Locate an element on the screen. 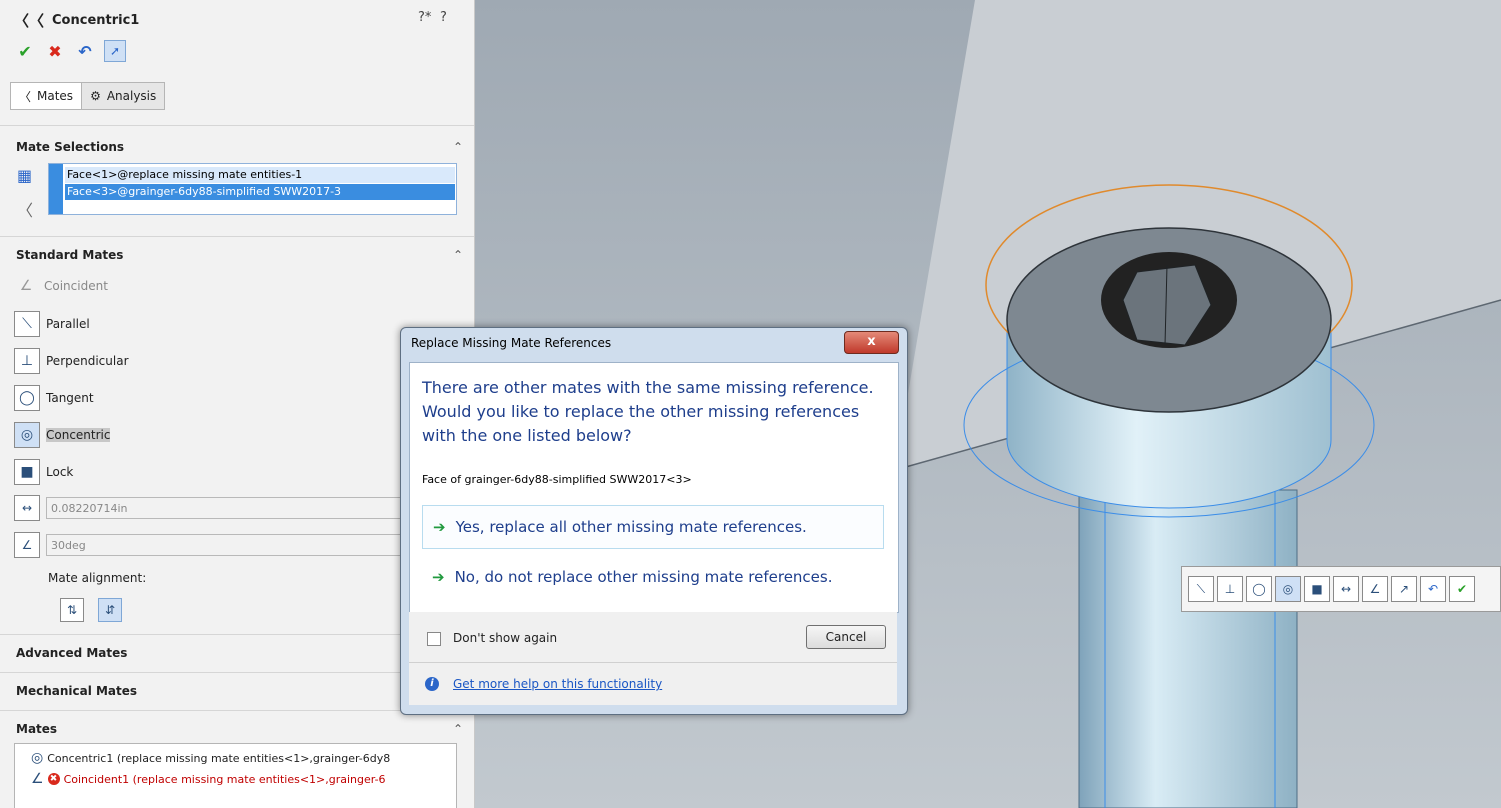  aligned-icon: ⇅ is located at coordinates (72, 610).